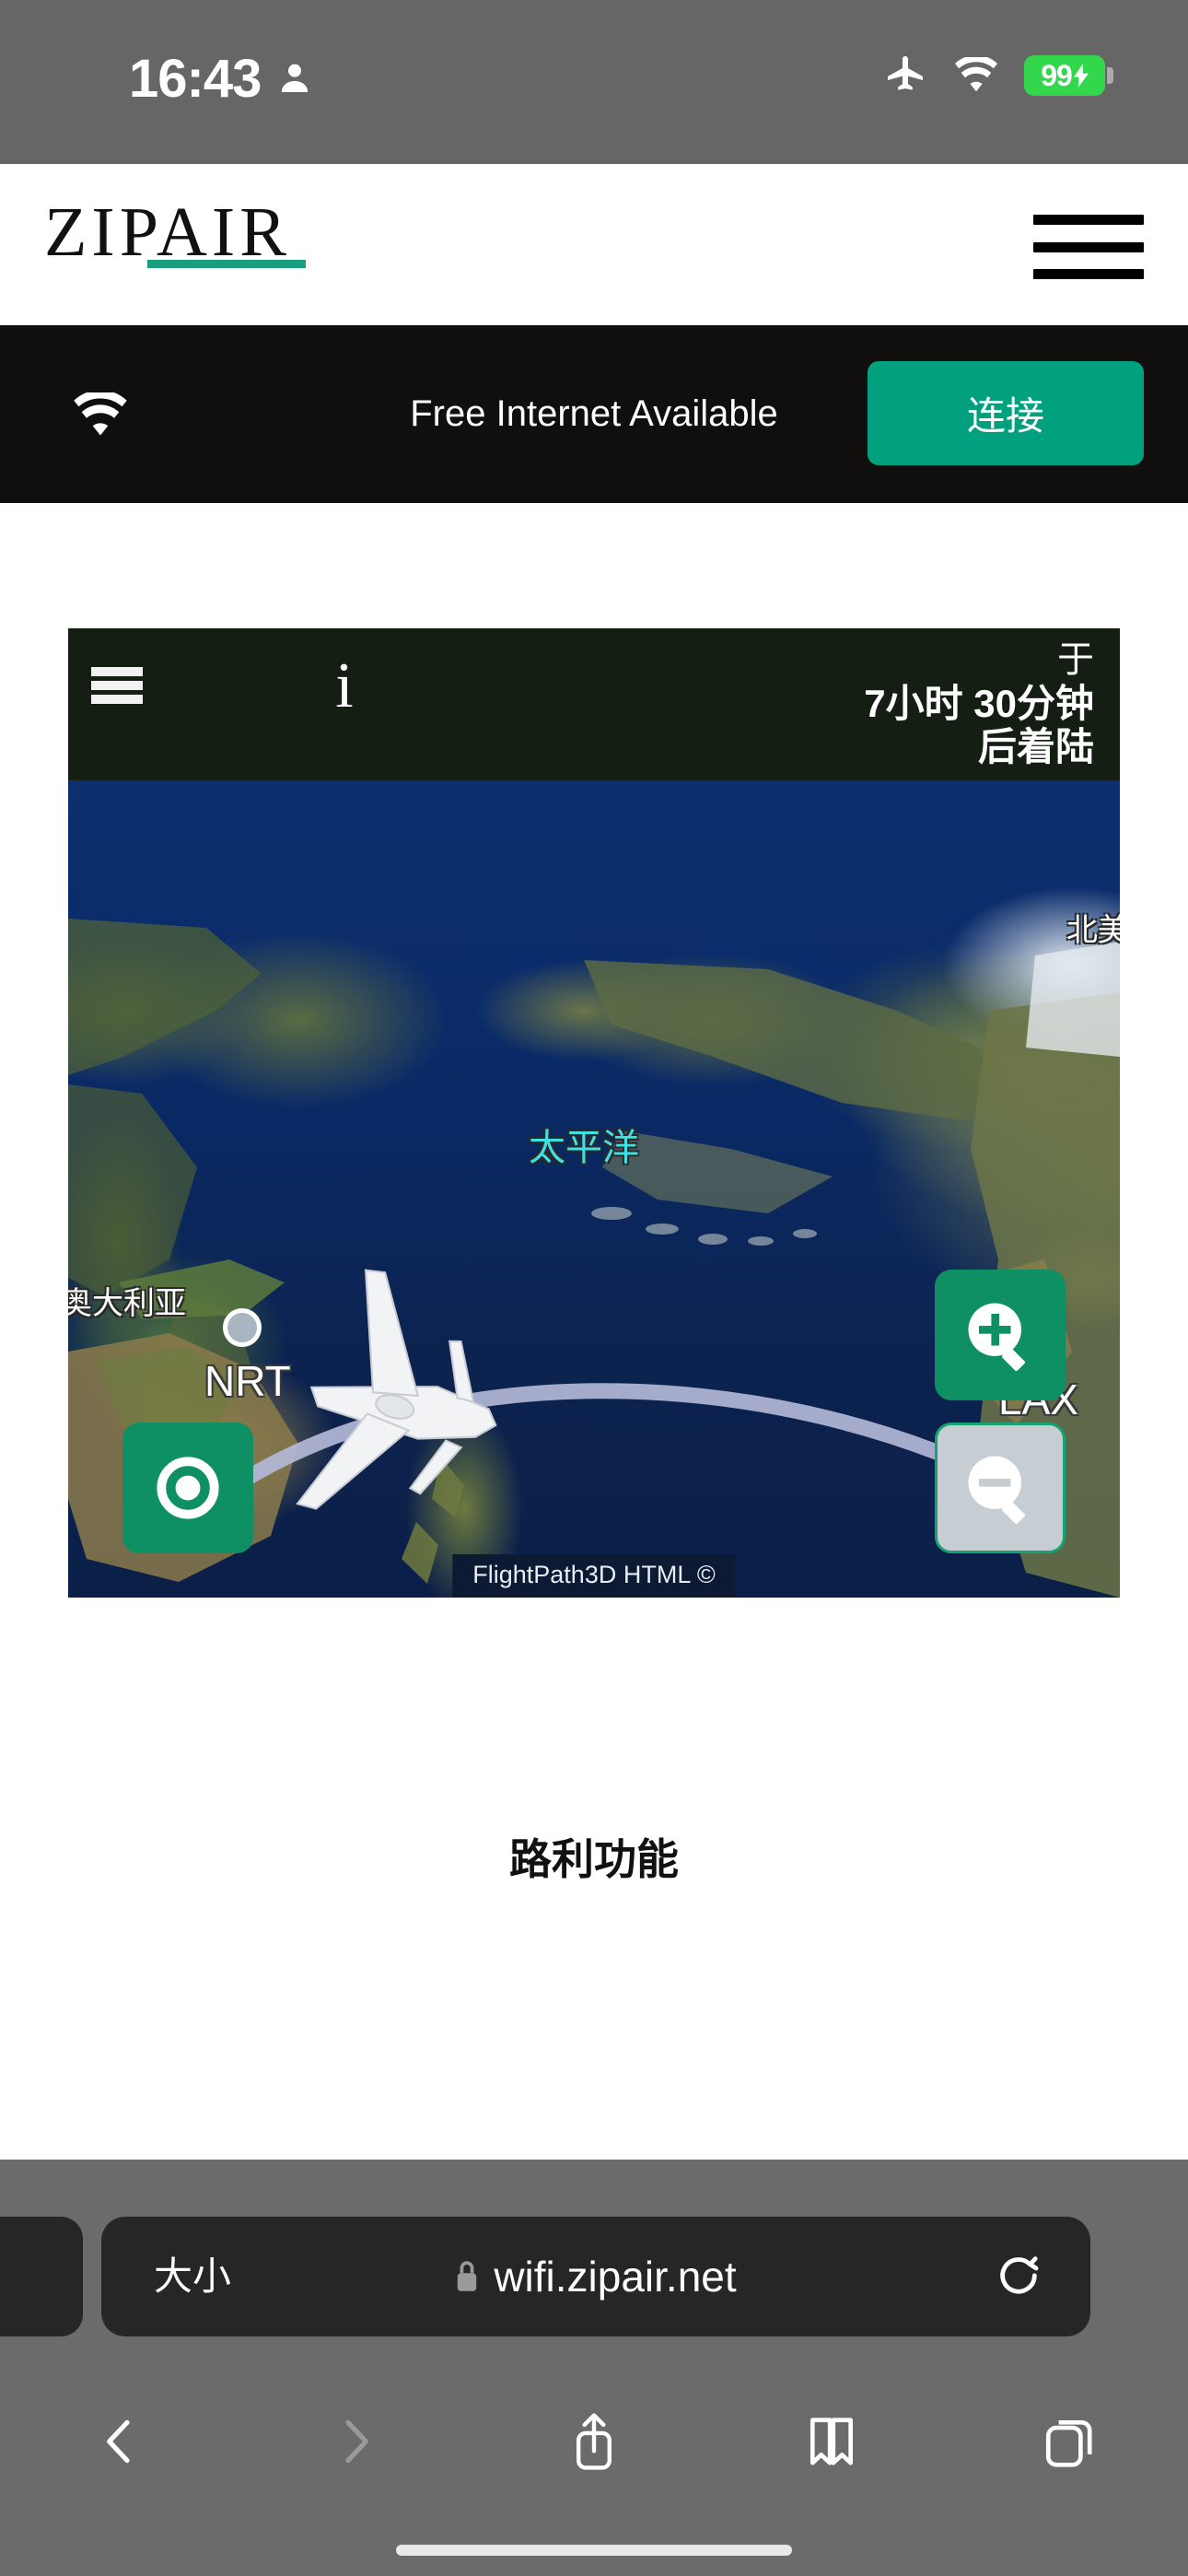 The width and height of the screenshot is (1188, 2576). I want to click on tabs-button, so click(1069, 2441).